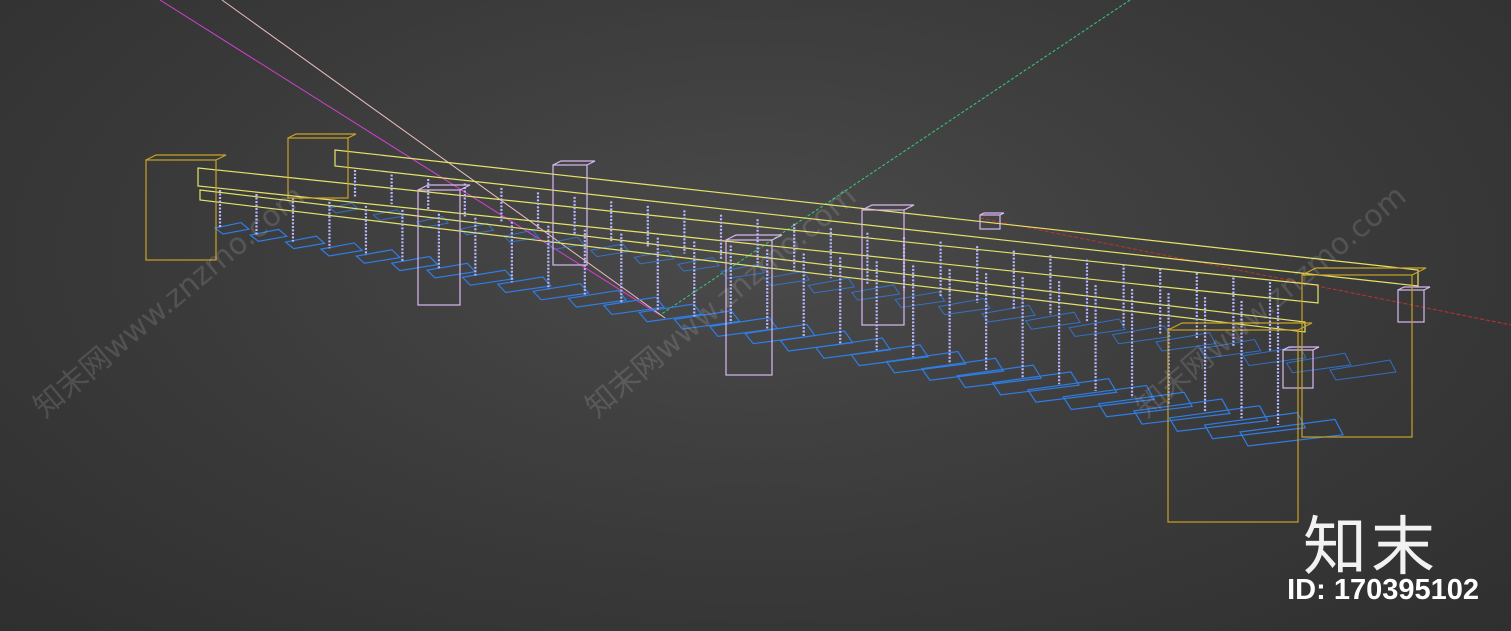 This screenshot has height=631, width=1511. Describe the element at coordinates (1383, 590) in the screenshot. I see `asset-id-label: ID: 170395102` at that location.